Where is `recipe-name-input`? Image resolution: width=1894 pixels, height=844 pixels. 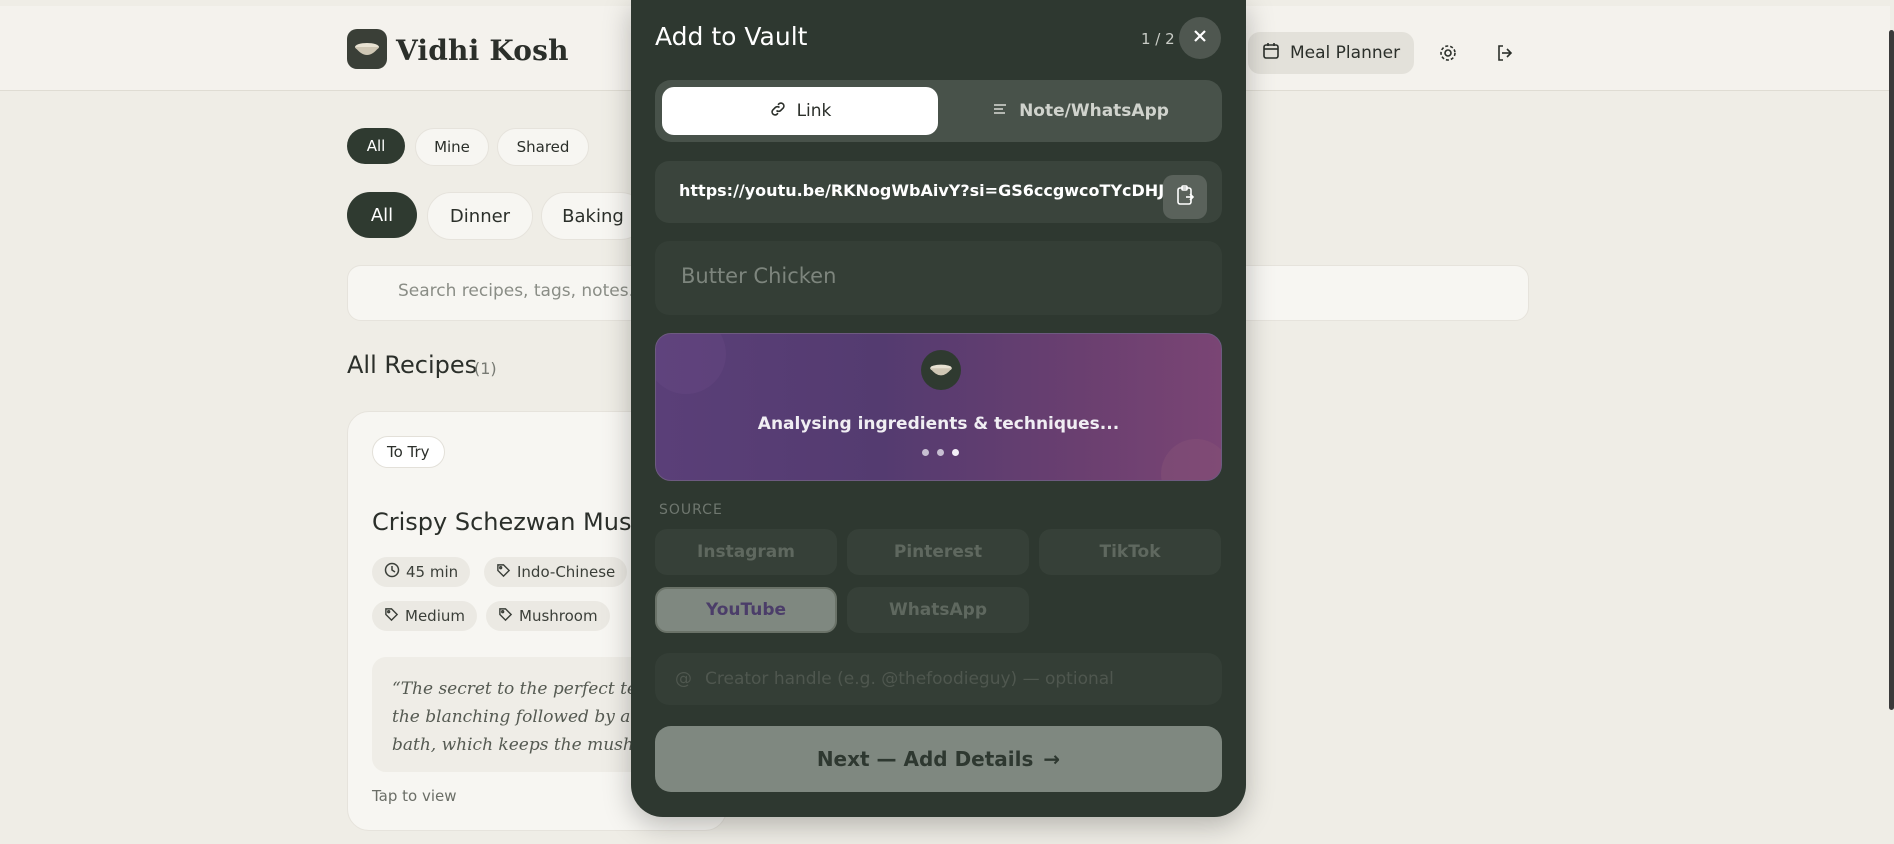 recipe-name-input is located at coordinates (931, 276).